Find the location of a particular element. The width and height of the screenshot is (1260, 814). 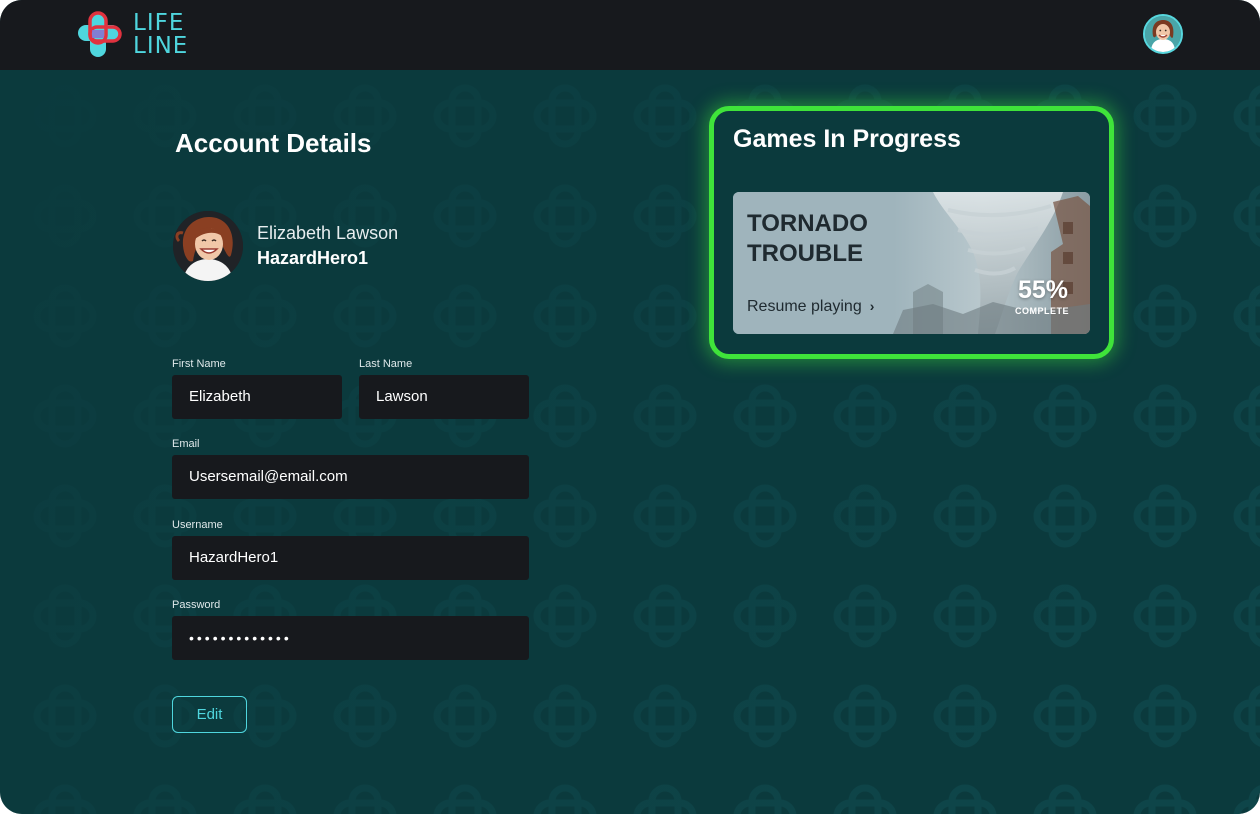

last-name-field: Lawson is located at coordinates (444, 397).